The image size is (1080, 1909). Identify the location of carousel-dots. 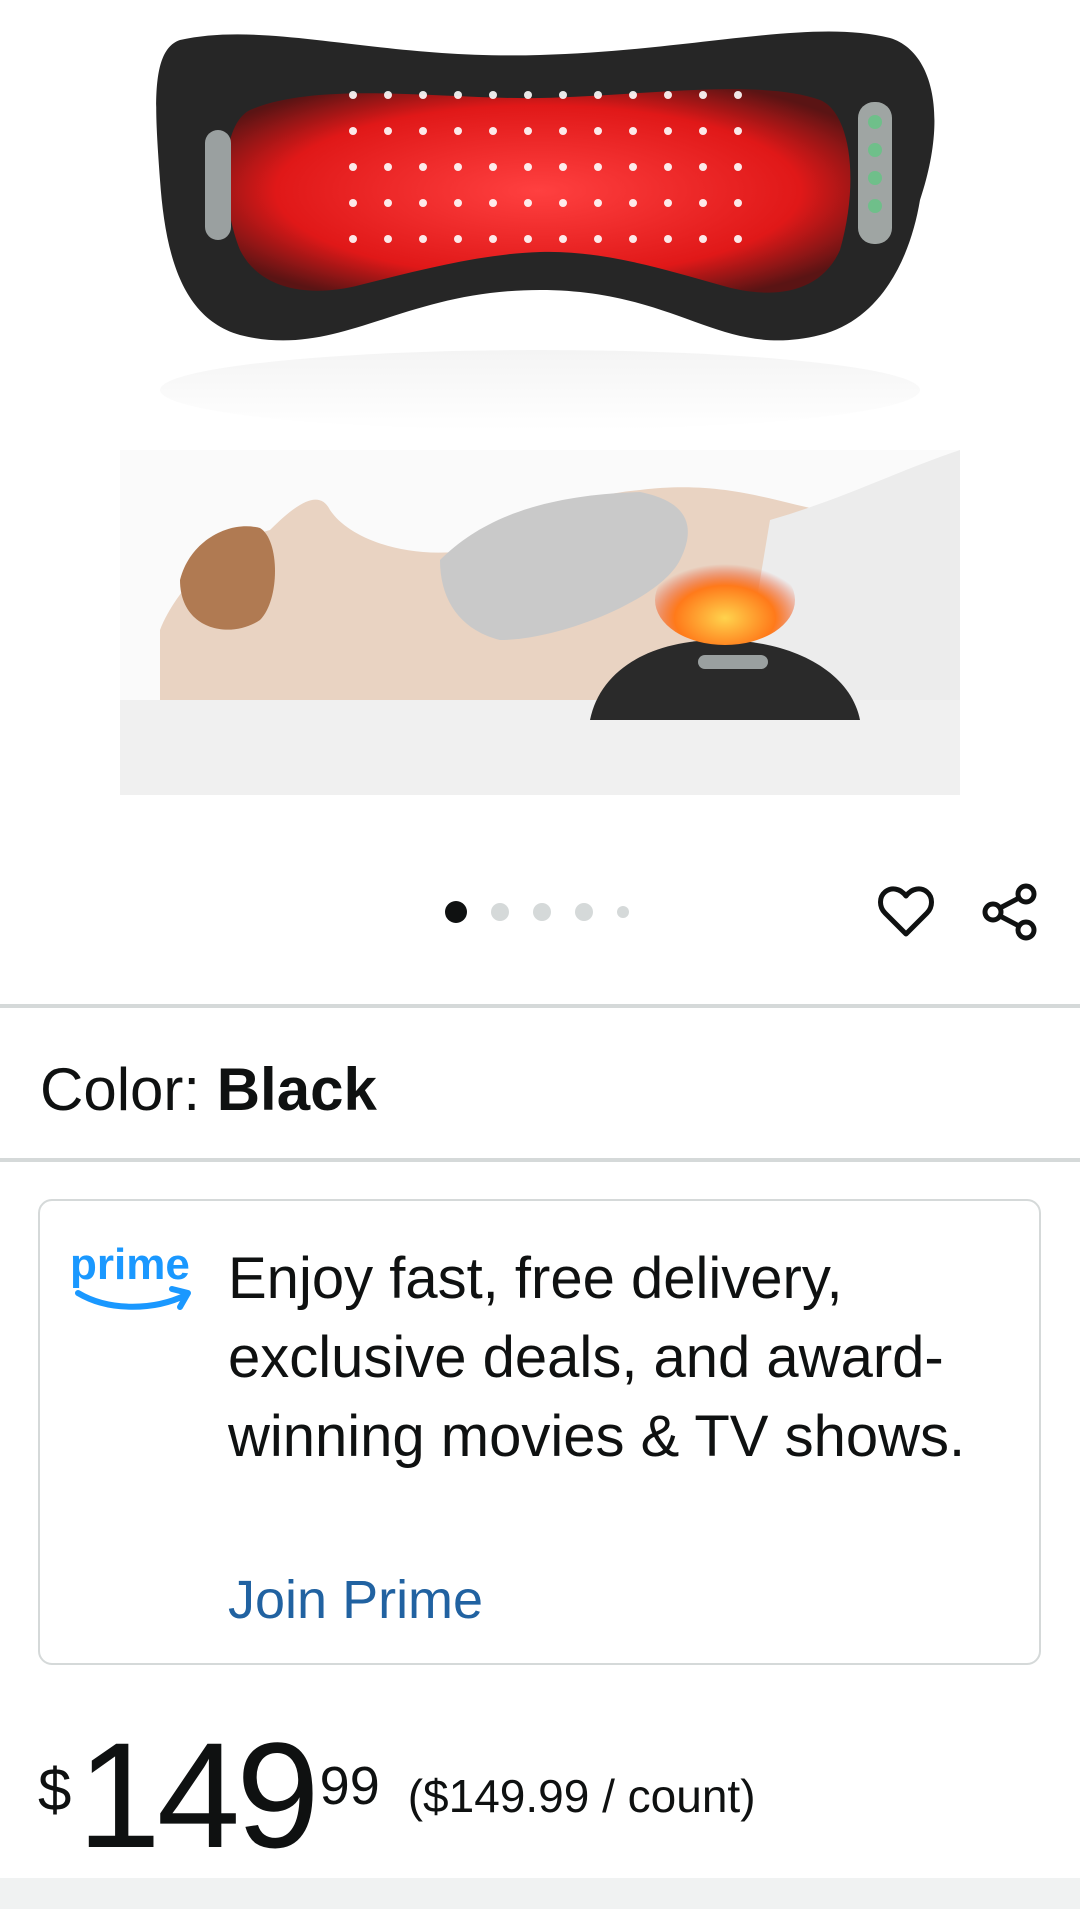
(549, 912).